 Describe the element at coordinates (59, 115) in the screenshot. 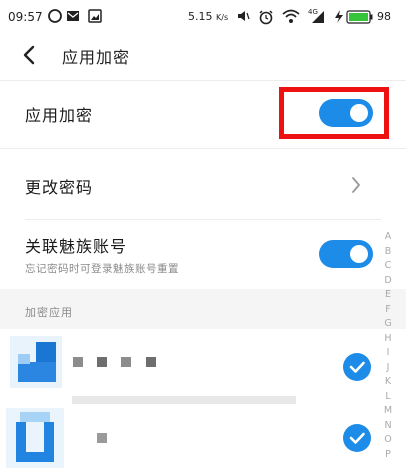

I see `app-lock-label: 应用加密` at that location.